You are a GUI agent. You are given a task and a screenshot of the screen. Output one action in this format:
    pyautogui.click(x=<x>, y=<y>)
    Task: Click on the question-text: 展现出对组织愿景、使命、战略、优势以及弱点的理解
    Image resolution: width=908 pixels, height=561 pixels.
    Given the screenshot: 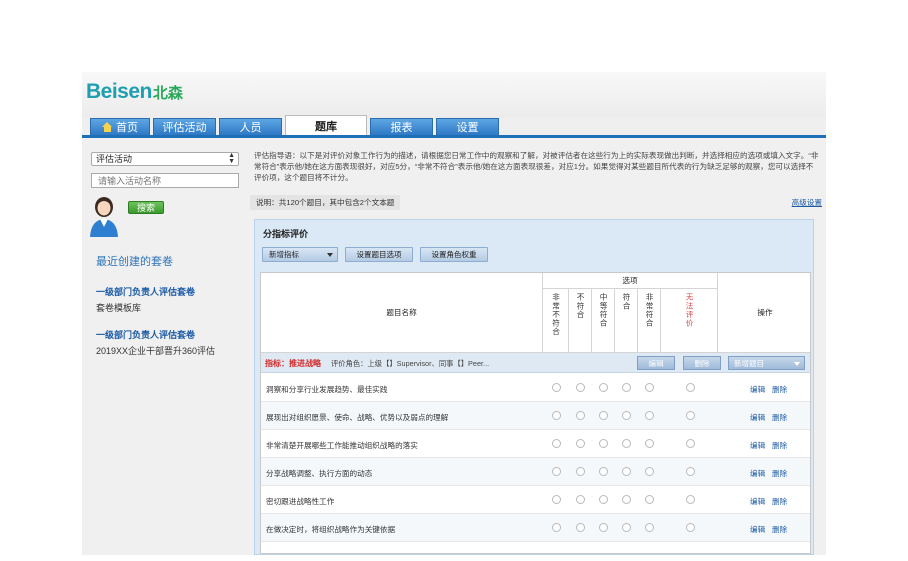 What is the action you would take?
    pyautogui.click(x=357, y=417)
    